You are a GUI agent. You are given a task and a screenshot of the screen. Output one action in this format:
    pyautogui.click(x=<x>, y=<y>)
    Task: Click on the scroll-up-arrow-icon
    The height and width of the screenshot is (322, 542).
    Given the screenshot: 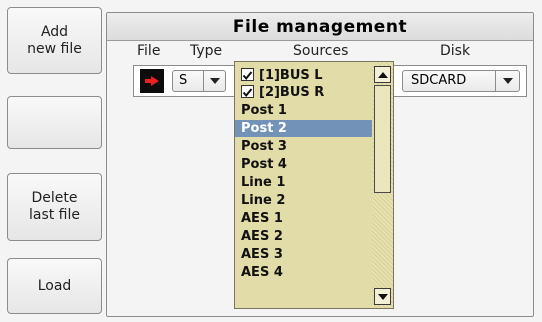 What is the action you would take?
    pyautogui.click(x=382, y=74)
    